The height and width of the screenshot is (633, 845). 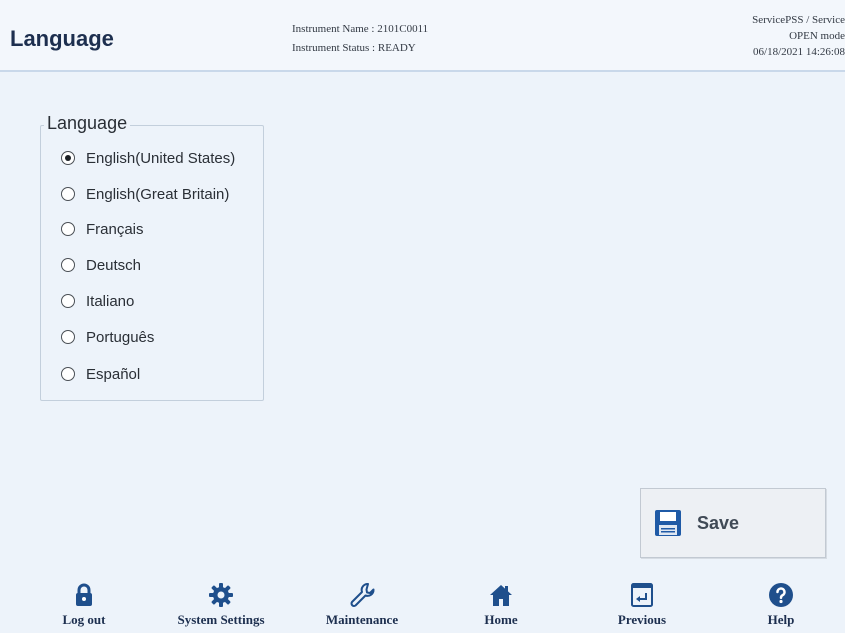 What do you see at coordinates (799, 52) in the screenshot?
I see `datetime-label: 06/18/2021 14:26:08` at bounding box center [799, 52].